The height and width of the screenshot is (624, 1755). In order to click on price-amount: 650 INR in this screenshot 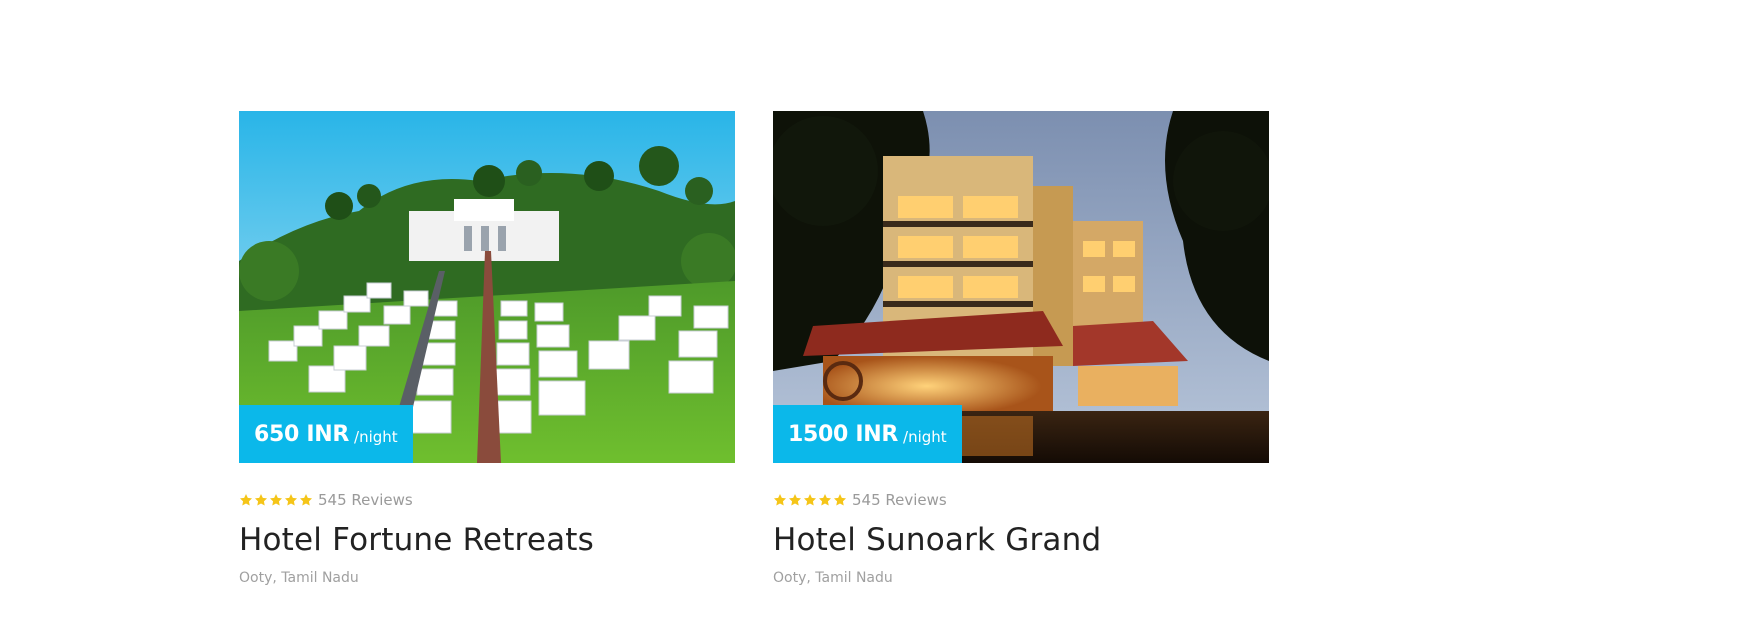, I will do `click(302, 434)`.